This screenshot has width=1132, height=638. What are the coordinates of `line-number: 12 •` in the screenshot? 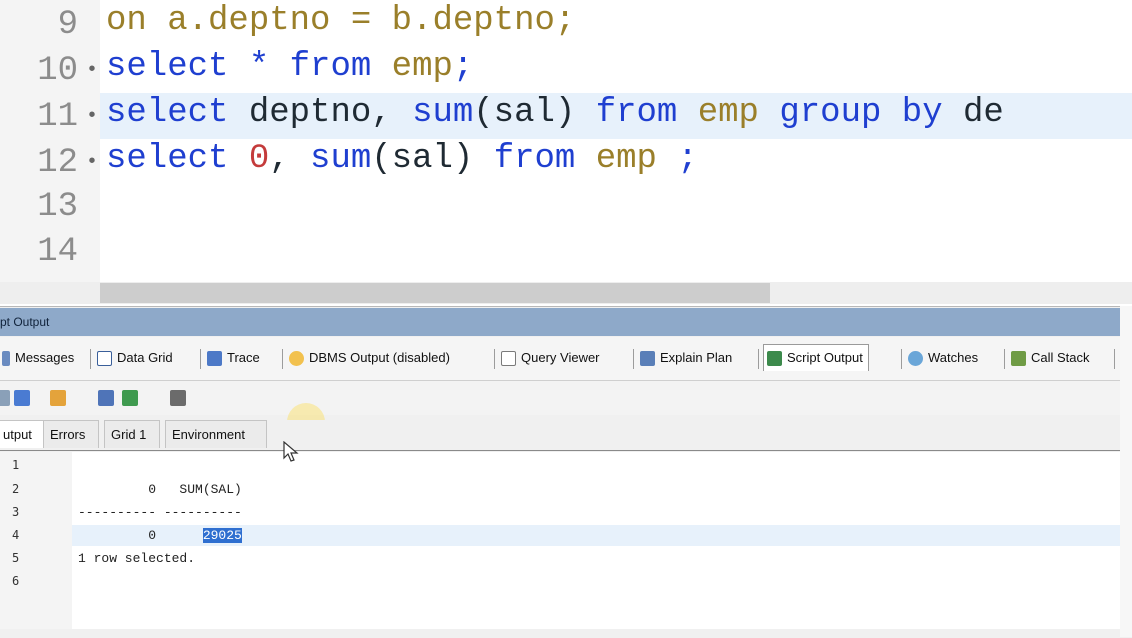 It's located at (68, 163).